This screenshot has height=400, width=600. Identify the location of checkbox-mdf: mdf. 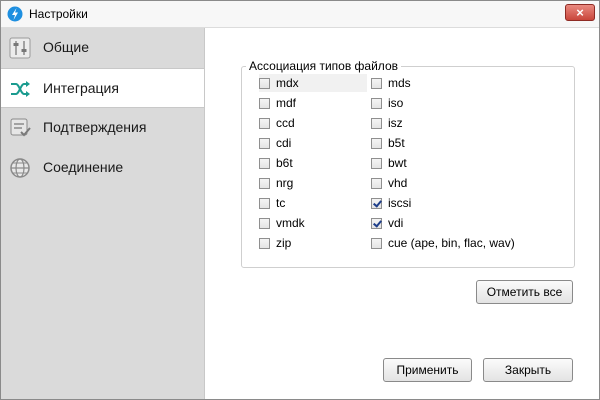
(277, 103).